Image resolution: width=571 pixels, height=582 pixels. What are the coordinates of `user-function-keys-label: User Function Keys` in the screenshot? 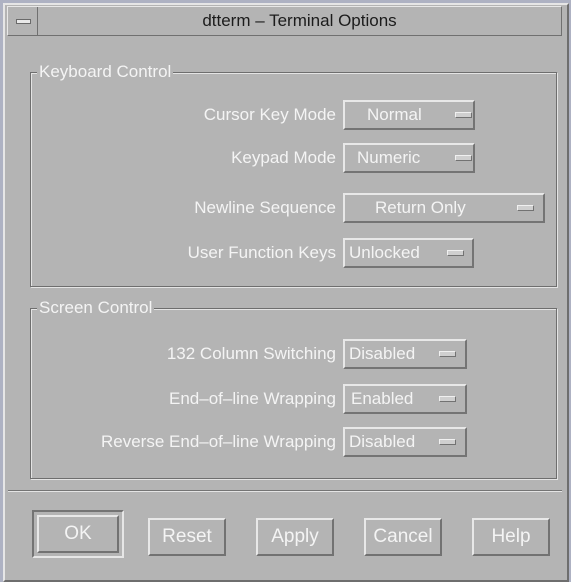 It's located at (261, 252).